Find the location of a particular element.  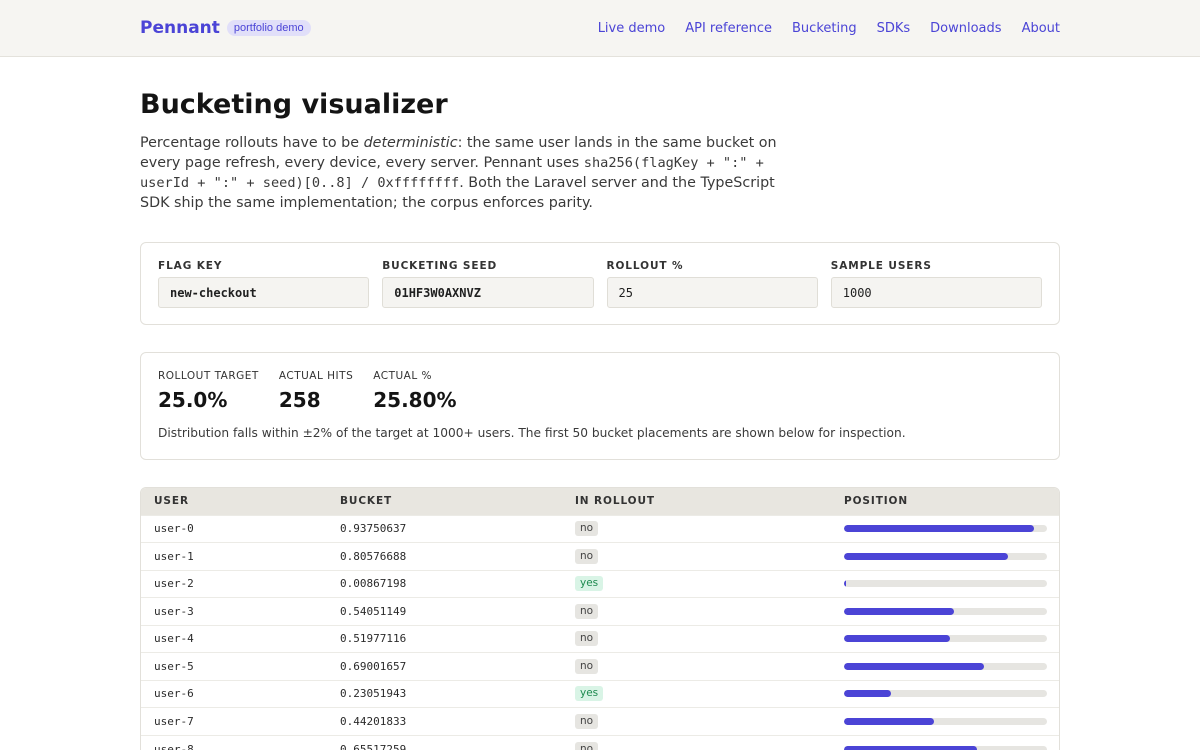

table-row: user-6 0.23051943 yes is located at coordinates (600, 694).